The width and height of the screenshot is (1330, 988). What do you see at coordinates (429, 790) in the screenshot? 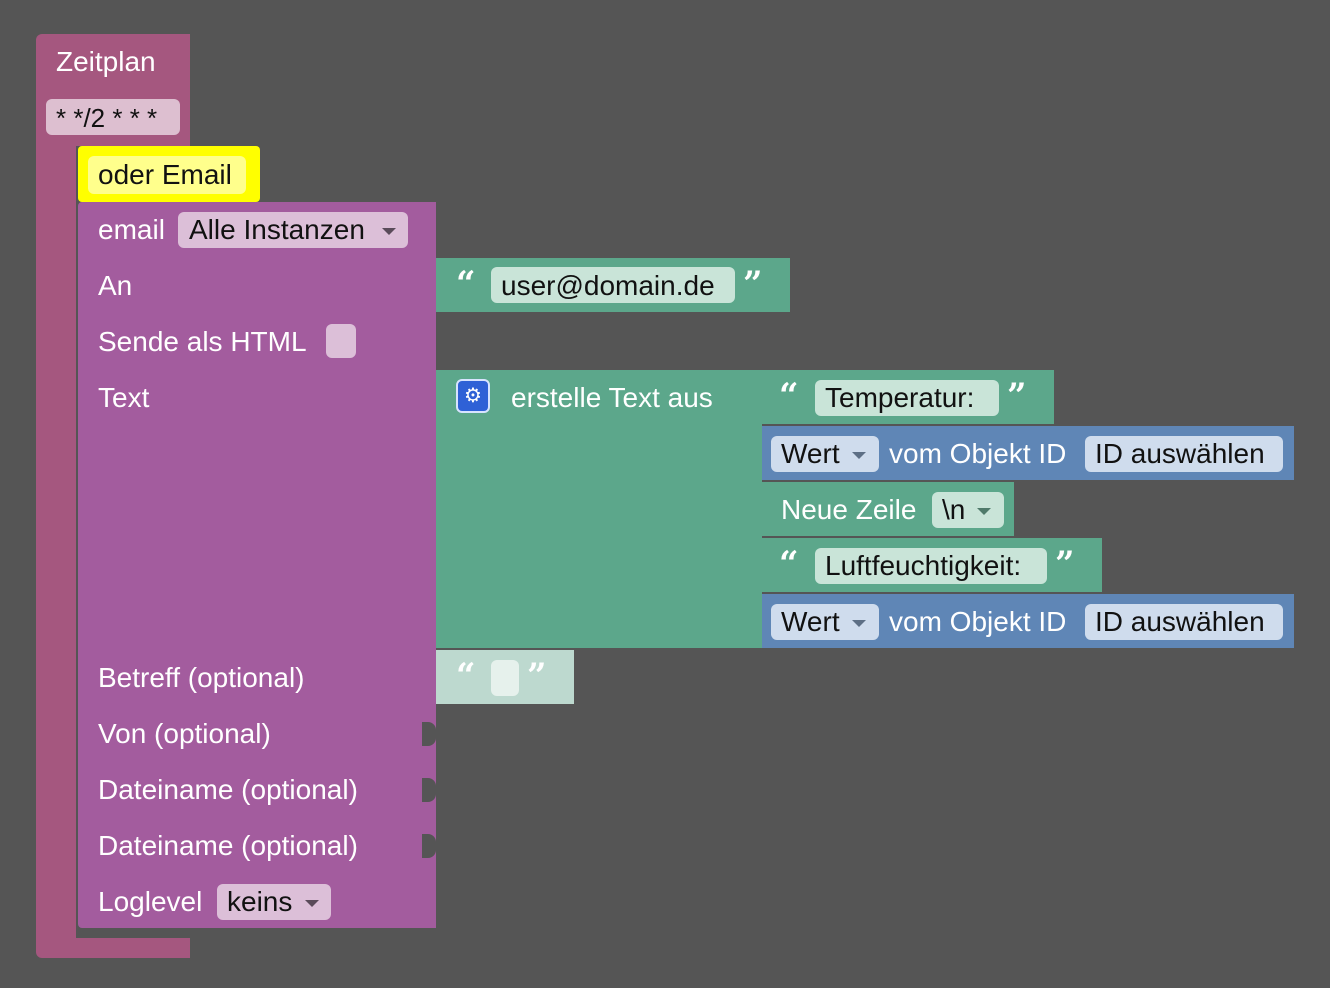
I see `file1-input-slot` at bounding box center [429, 790].